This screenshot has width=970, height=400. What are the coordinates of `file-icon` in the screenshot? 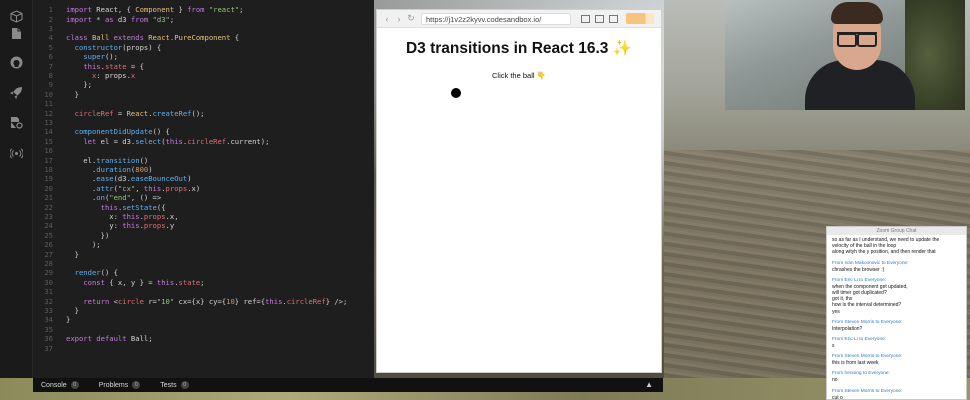 It's located at (16, 33).